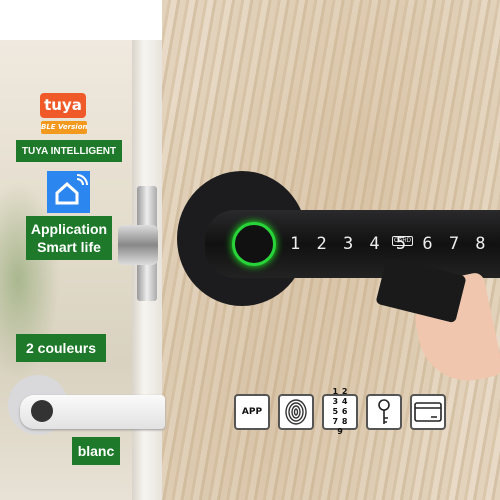 The height and width of the screenshot is (500, 500). I want to click on feature-icons: APP 1 2 3 4 5 6 7 8 9, so click(340, 411).